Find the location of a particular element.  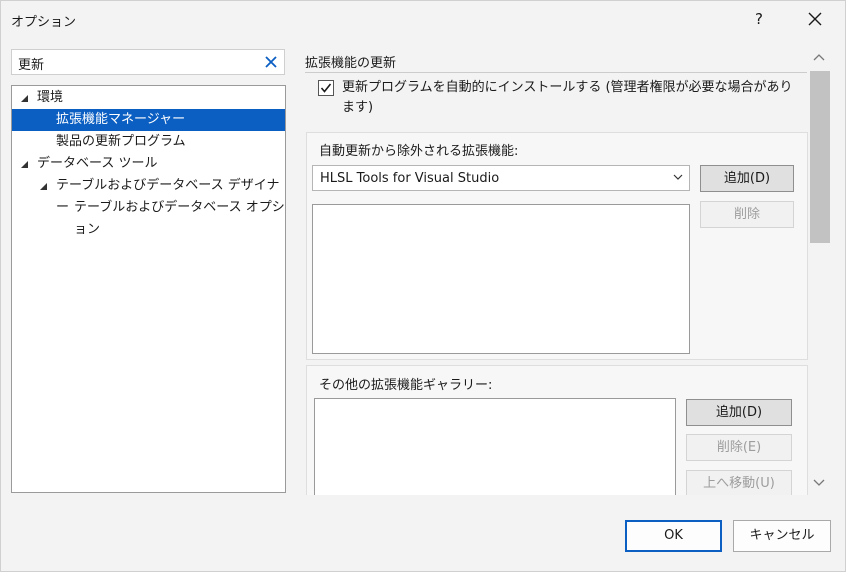

add-excluded-button: 追加(D) is located at coordinates (747, 178).